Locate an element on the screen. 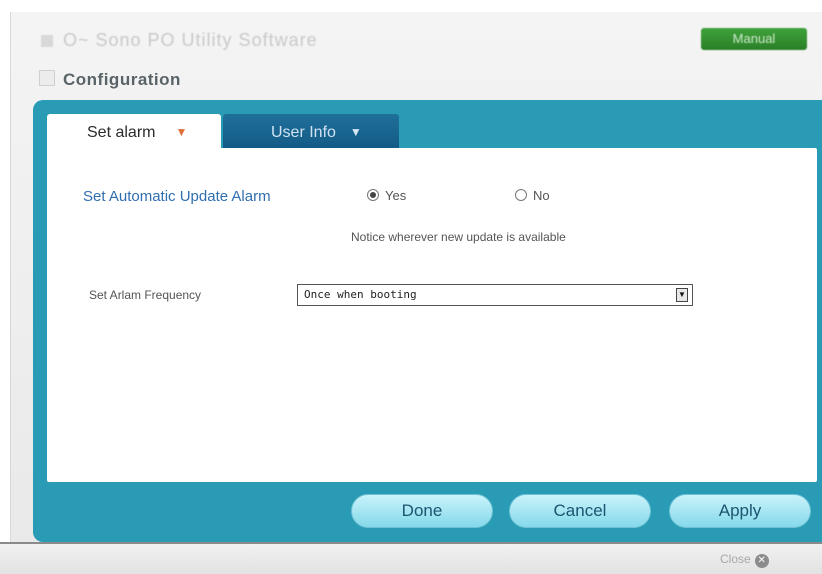  radio-no: No is located at coordinates (532, 195).